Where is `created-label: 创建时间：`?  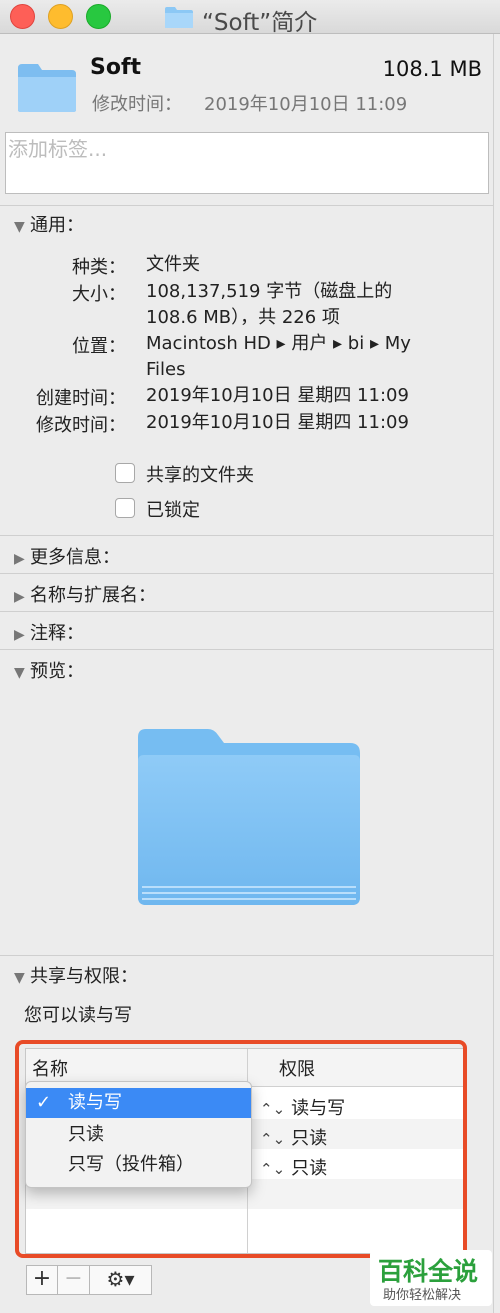 created-label: 创建时间： is located at coordinates (81, 398).